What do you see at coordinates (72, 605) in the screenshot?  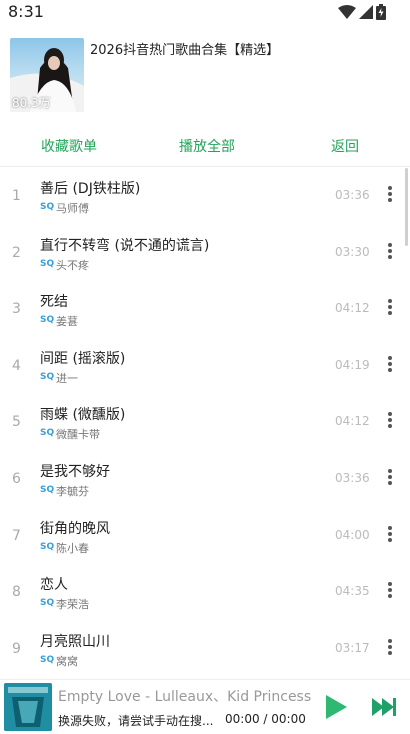 I see `song-artist: 李荣浩` at bounding box center [72, 605].